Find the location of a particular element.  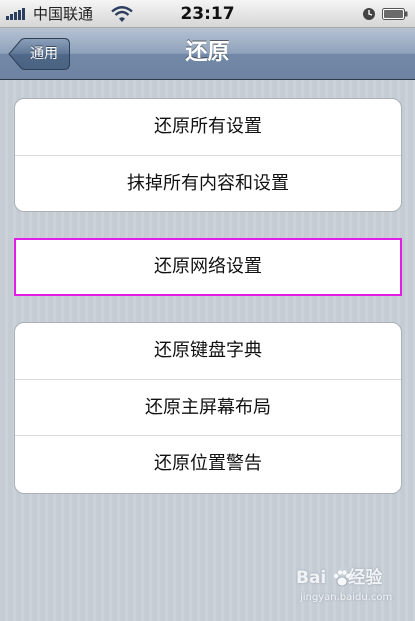

status-bar: 中国联通 23:17 is located at coordinates (207, 14).